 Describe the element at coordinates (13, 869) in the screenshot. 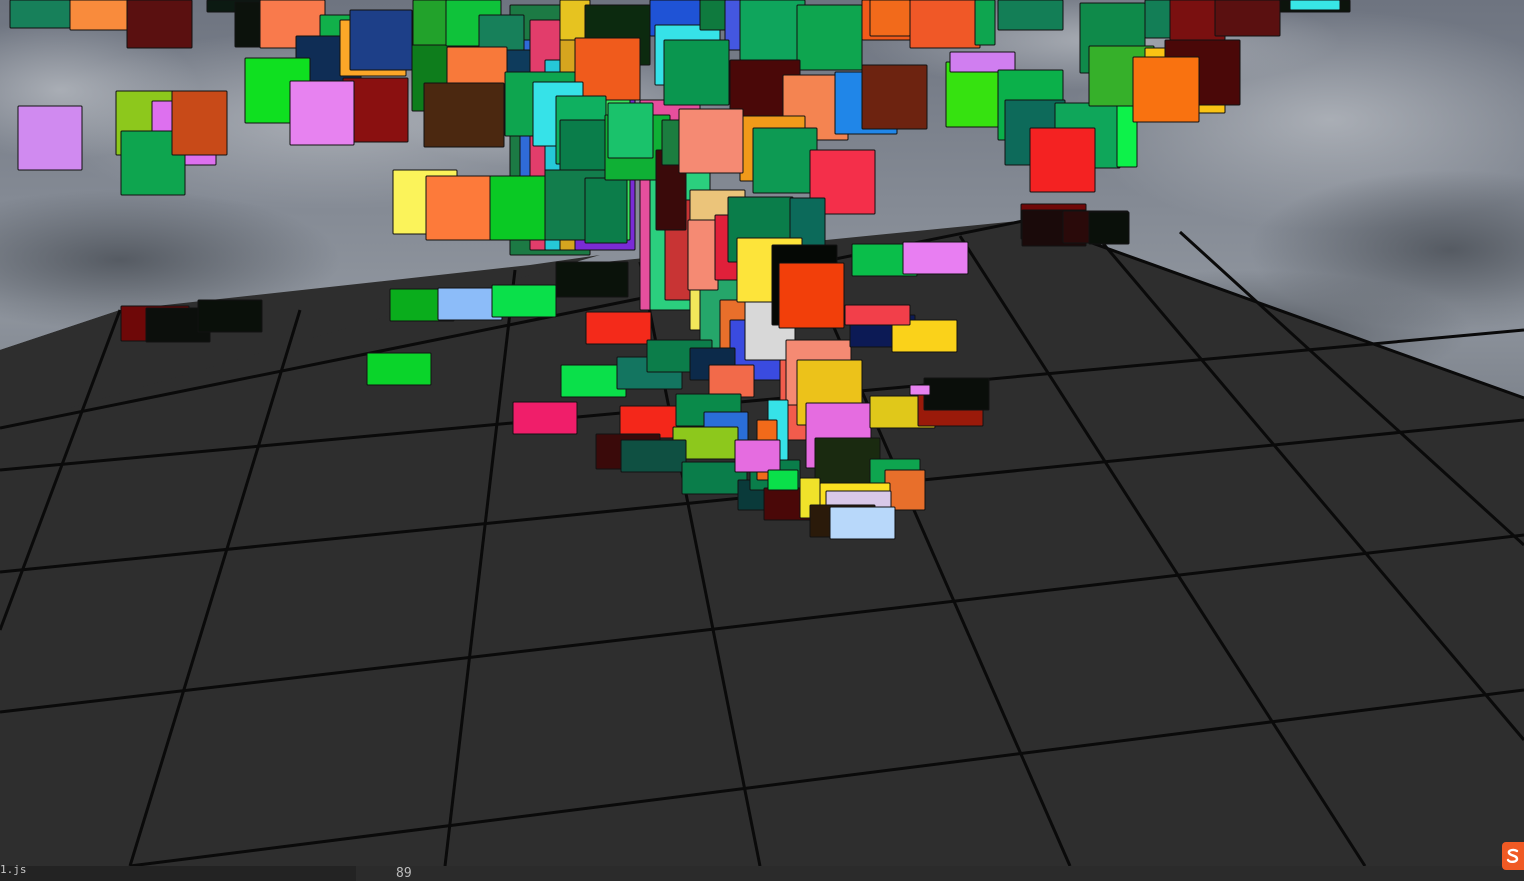

I see `status-file-label: 1.js` at that location.